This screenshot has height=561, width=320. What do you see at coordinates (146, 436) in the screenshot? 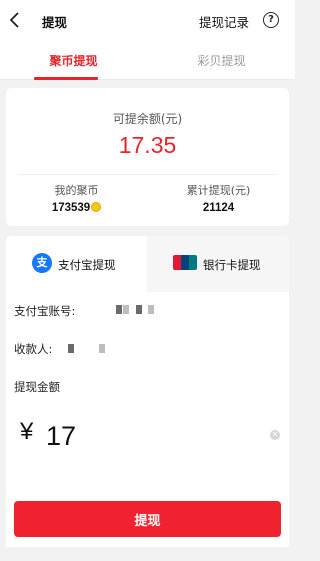
I see `amount-input` at bounding box center [146, 436].